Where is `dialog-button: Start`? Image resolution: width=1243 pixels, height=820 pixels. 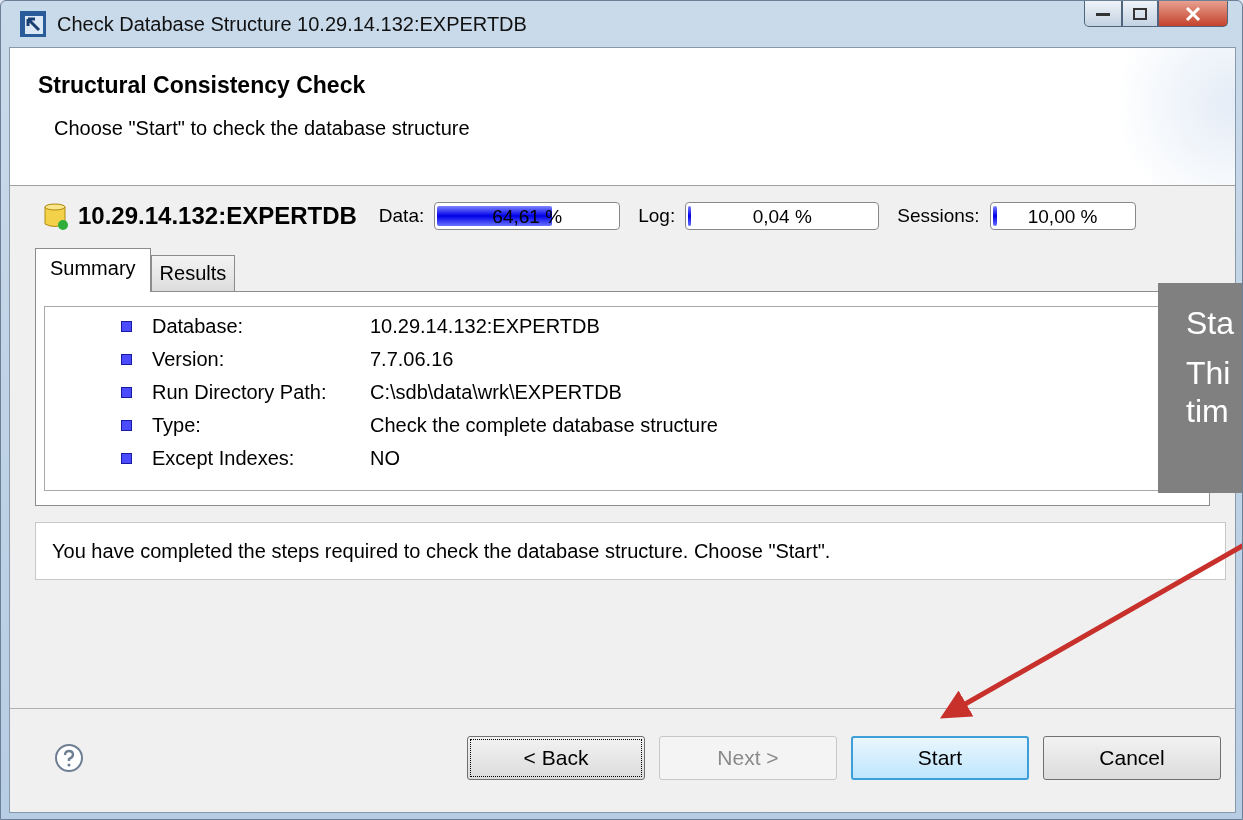 dialog-button: Start is located at coordinates (940, 757).